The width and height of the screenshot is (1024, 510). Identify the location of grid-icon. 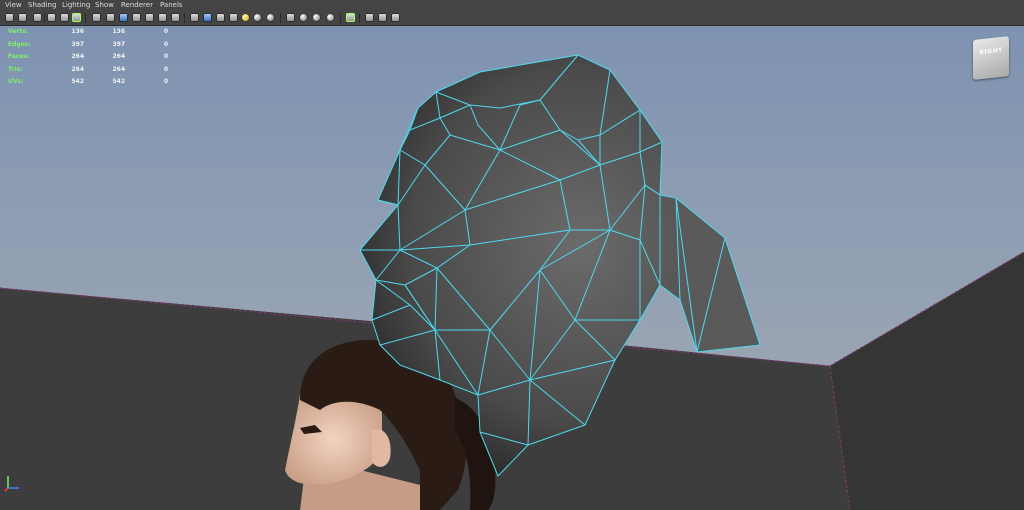
(64, 17).